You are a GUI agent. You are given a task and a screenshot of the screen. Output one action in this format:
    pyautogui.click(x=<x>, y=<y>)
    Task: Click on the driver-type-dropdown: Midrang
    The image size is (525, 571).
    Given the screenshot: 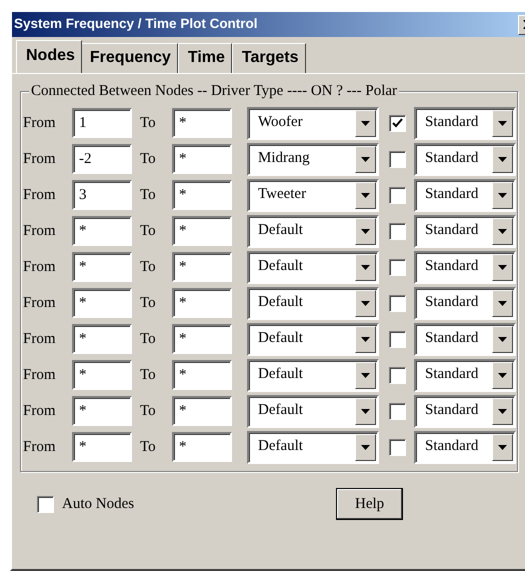 What is the action you would take?
    pyautogui.click(x=313, y=159)
    